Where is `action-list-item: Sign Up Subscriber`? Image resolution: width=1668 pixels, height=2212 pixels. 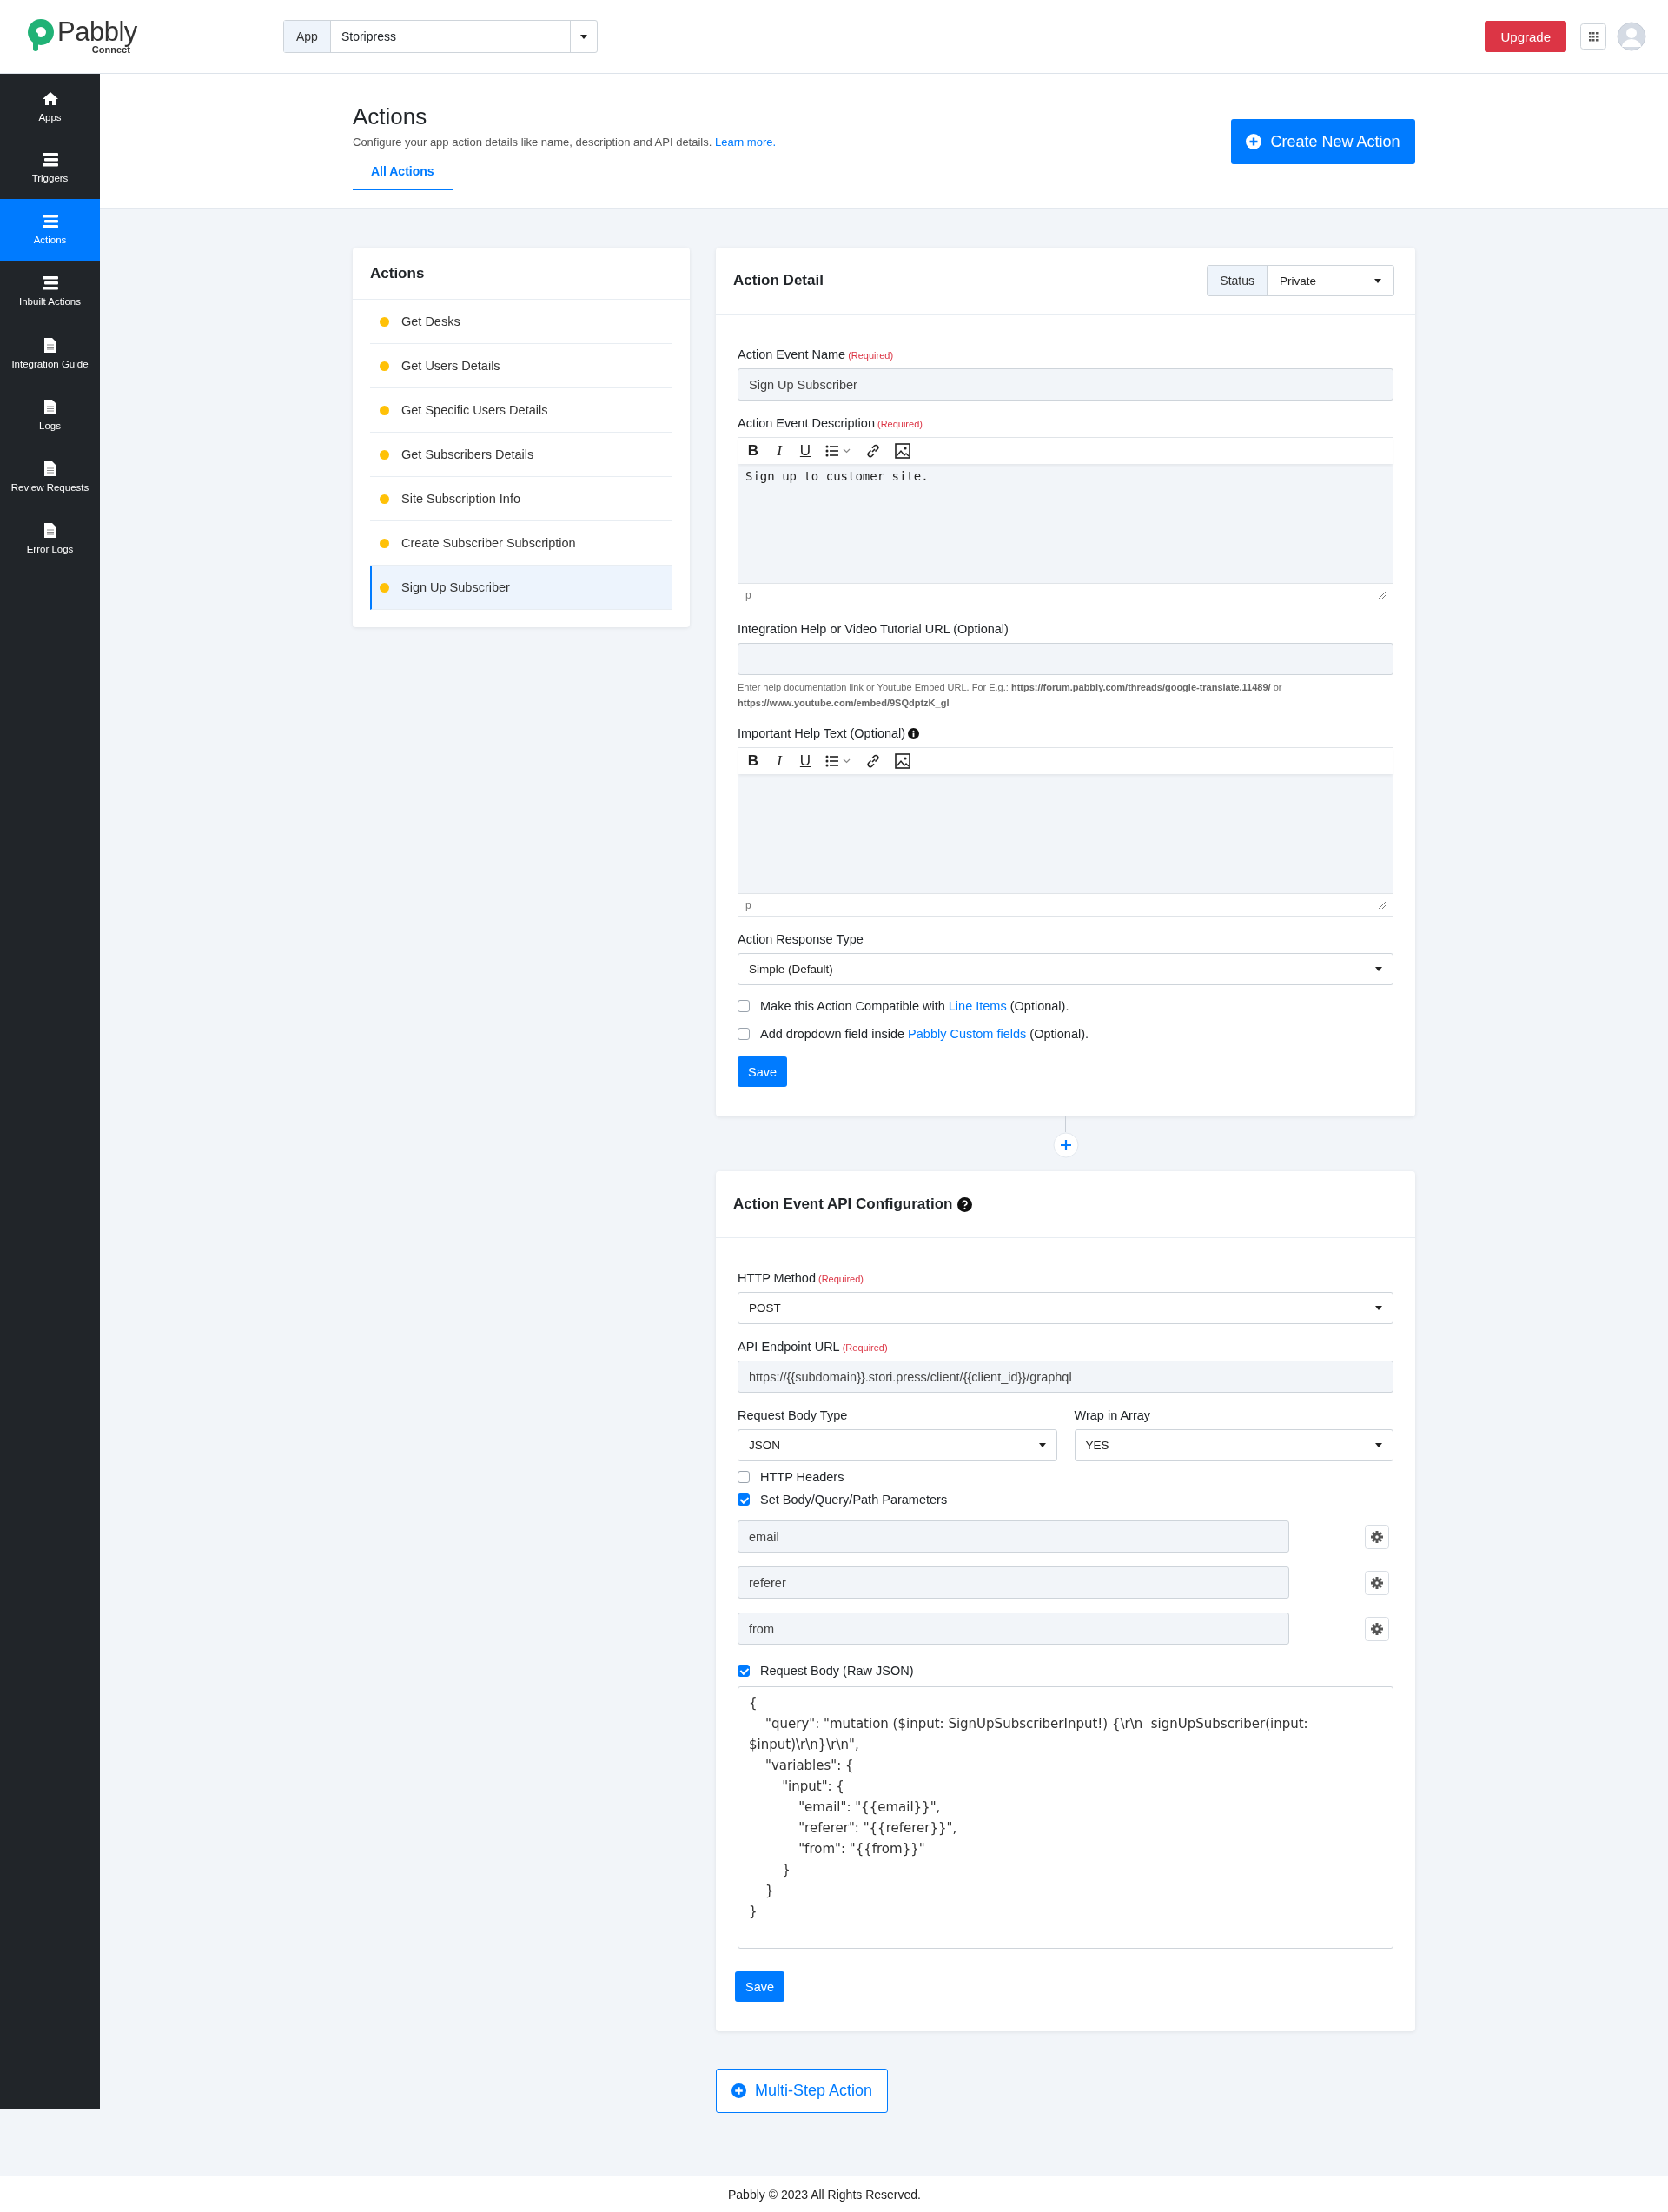 action-list-item: Sign Up Subscriber is located at coordinates (521, 588).